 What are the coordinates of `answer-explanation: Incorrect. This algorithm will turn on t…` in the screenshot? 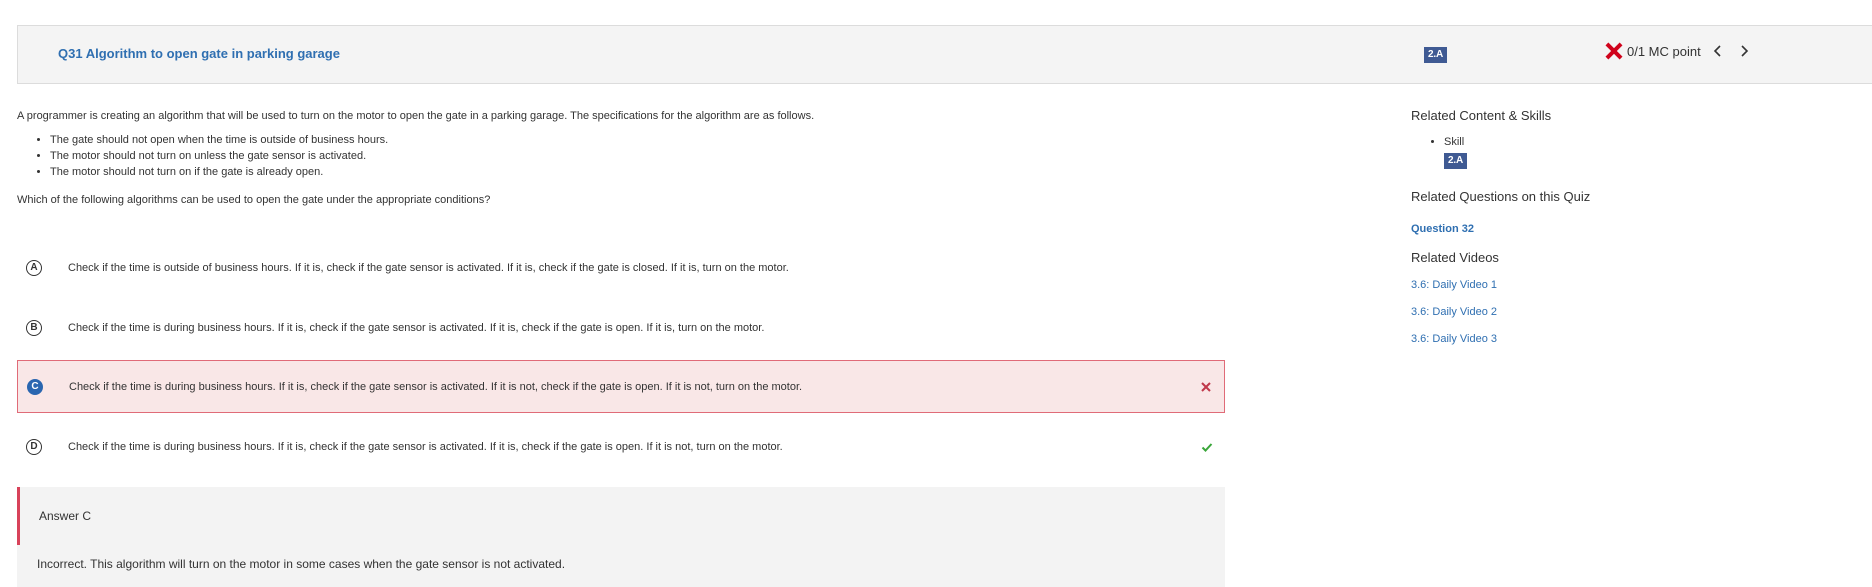 It's located at (301, 564).